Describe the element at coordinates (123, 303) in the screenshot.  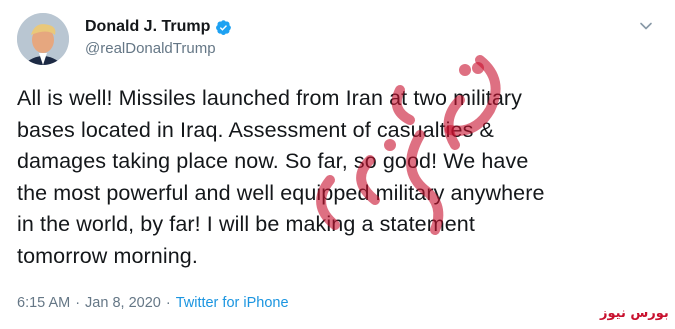
I see `tweet-date: Jan 8, 2020` at that location.